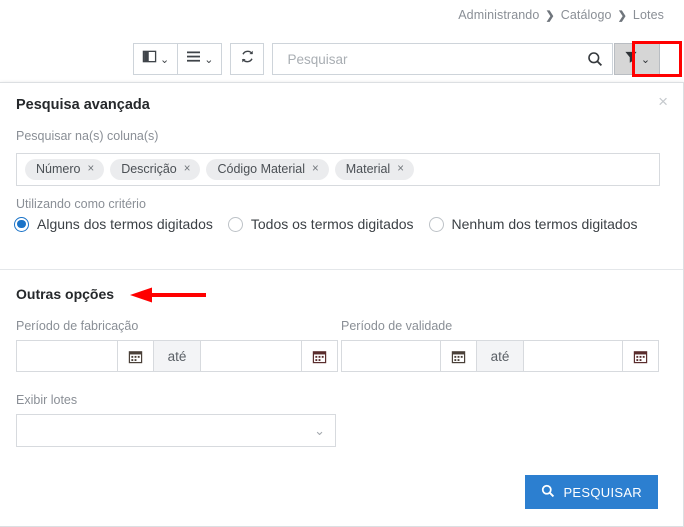 The width and height of the screenshot is (684, 527). I want to click on toolbar: ⌄ ⌄ Pesquisar ⌄, so click(396, 59).